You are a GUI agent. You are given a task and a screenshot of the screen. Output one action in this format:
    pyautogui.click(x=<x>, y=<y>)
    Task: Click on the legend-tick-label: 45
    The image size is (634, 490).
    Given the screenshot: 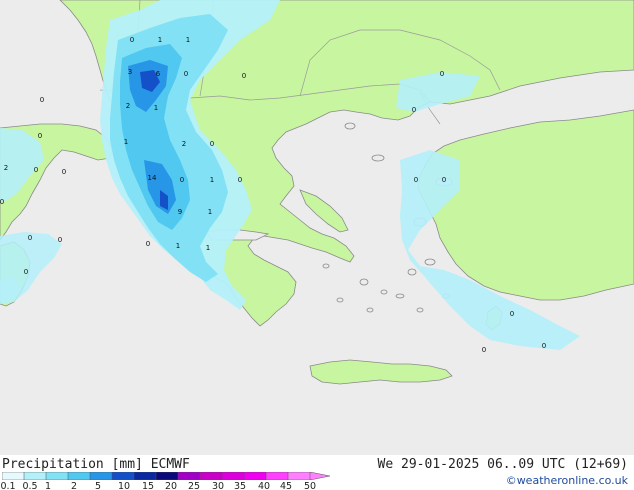 What is the action you would take?
    pyautogui.click(x=286, y=485)
    